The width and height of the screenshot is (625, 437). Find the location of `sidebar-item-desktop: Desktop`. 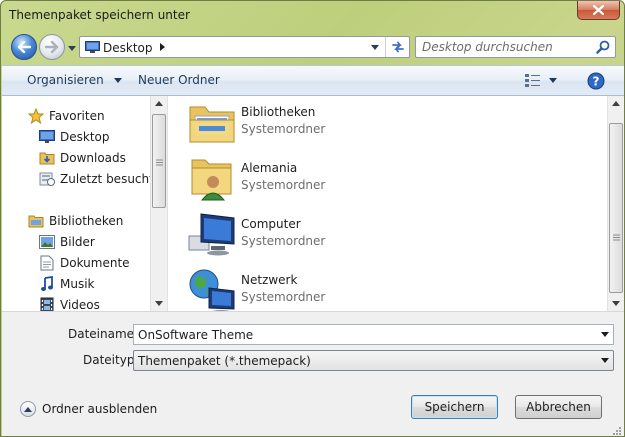

sidebar-item-desktop: Desktop is located at coordinates (74, 137).